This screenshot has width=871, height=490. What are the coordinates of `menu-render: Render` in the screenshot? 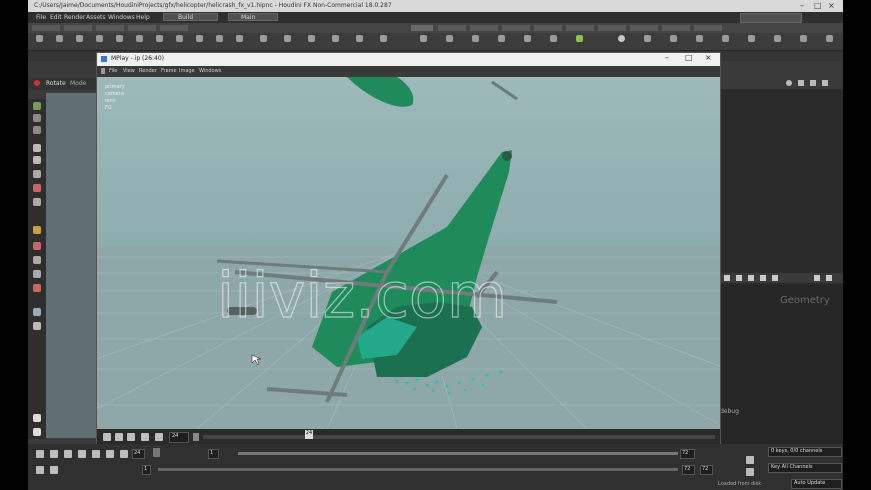 It's located at (74, 17).